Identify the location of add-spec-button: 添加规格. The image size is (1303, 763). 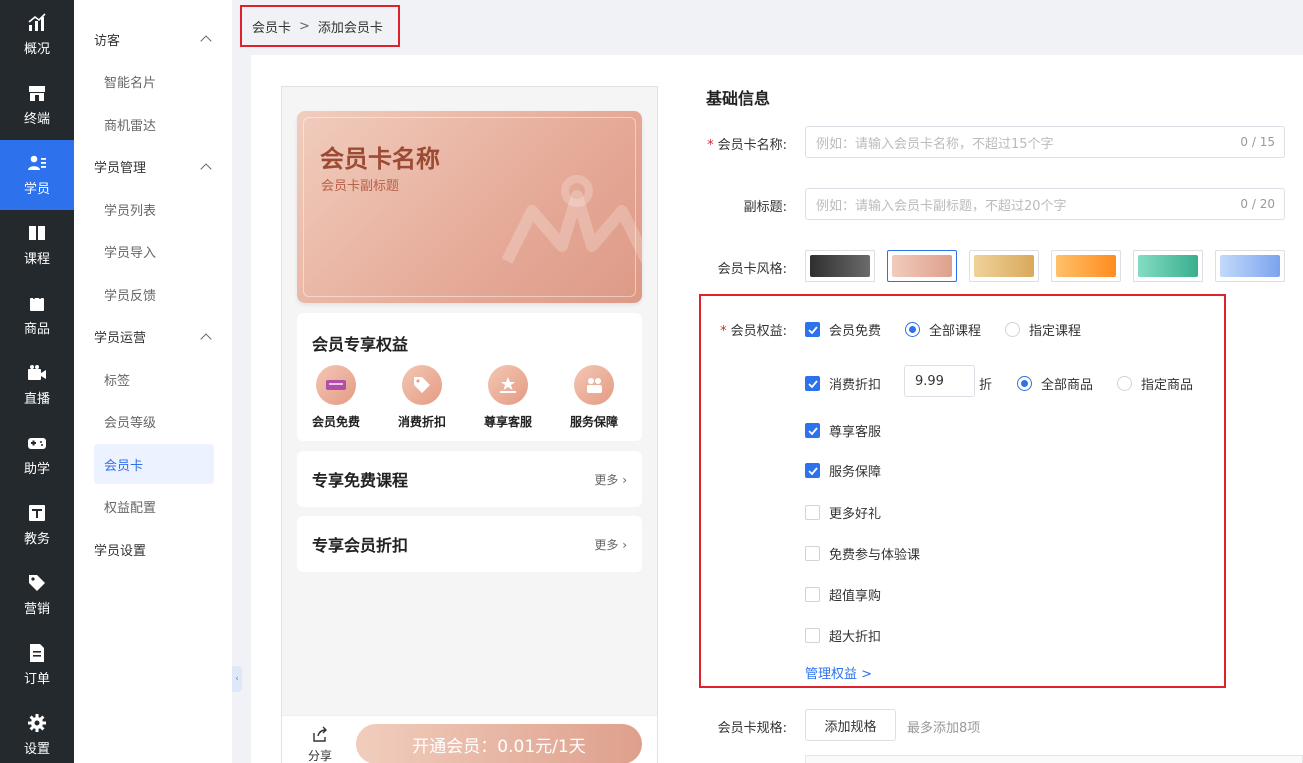
(850, 725).